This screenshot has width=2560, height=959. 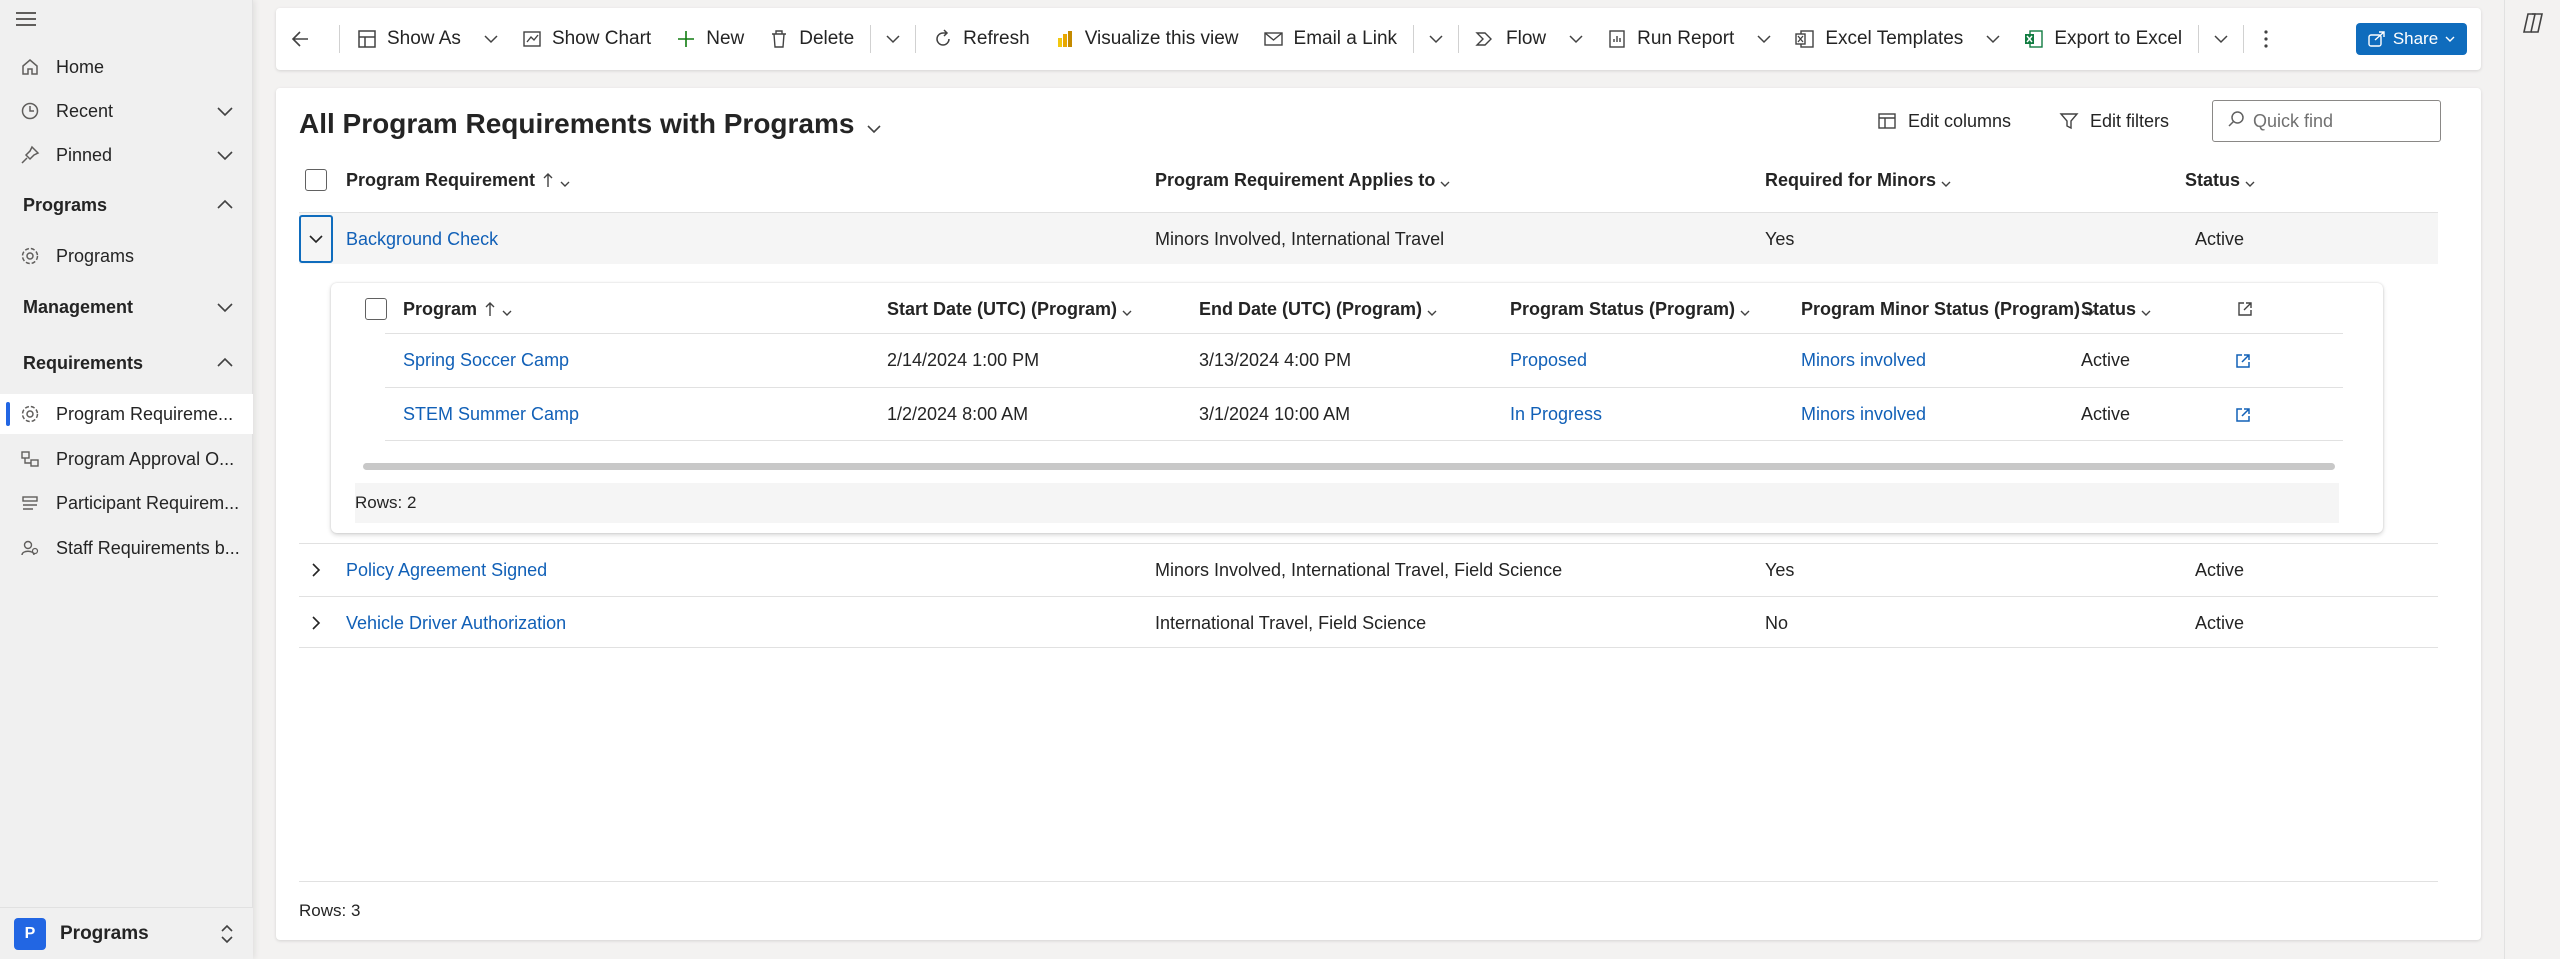 I want to click on collapse-row-button, so click(x=316, y=239).